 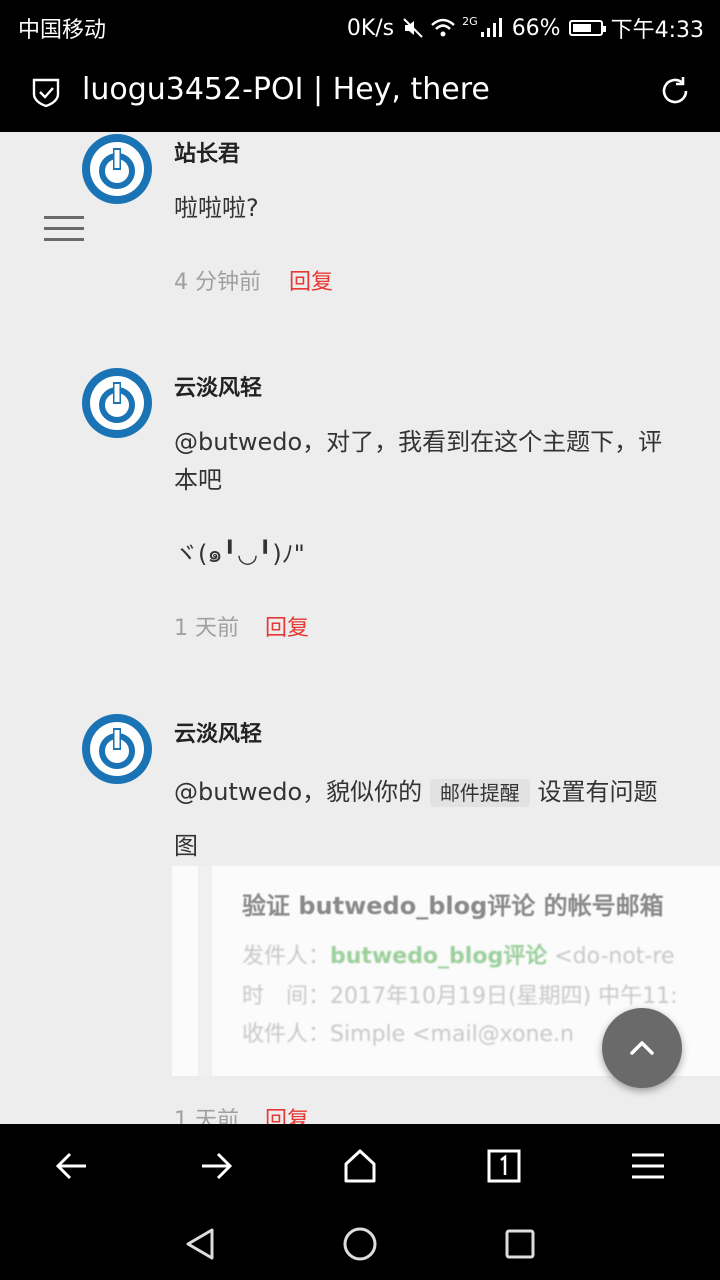 I want to click on email-from: 发件人：butwedo_blog评论 <do-not-re, so click(x=458, y=956).